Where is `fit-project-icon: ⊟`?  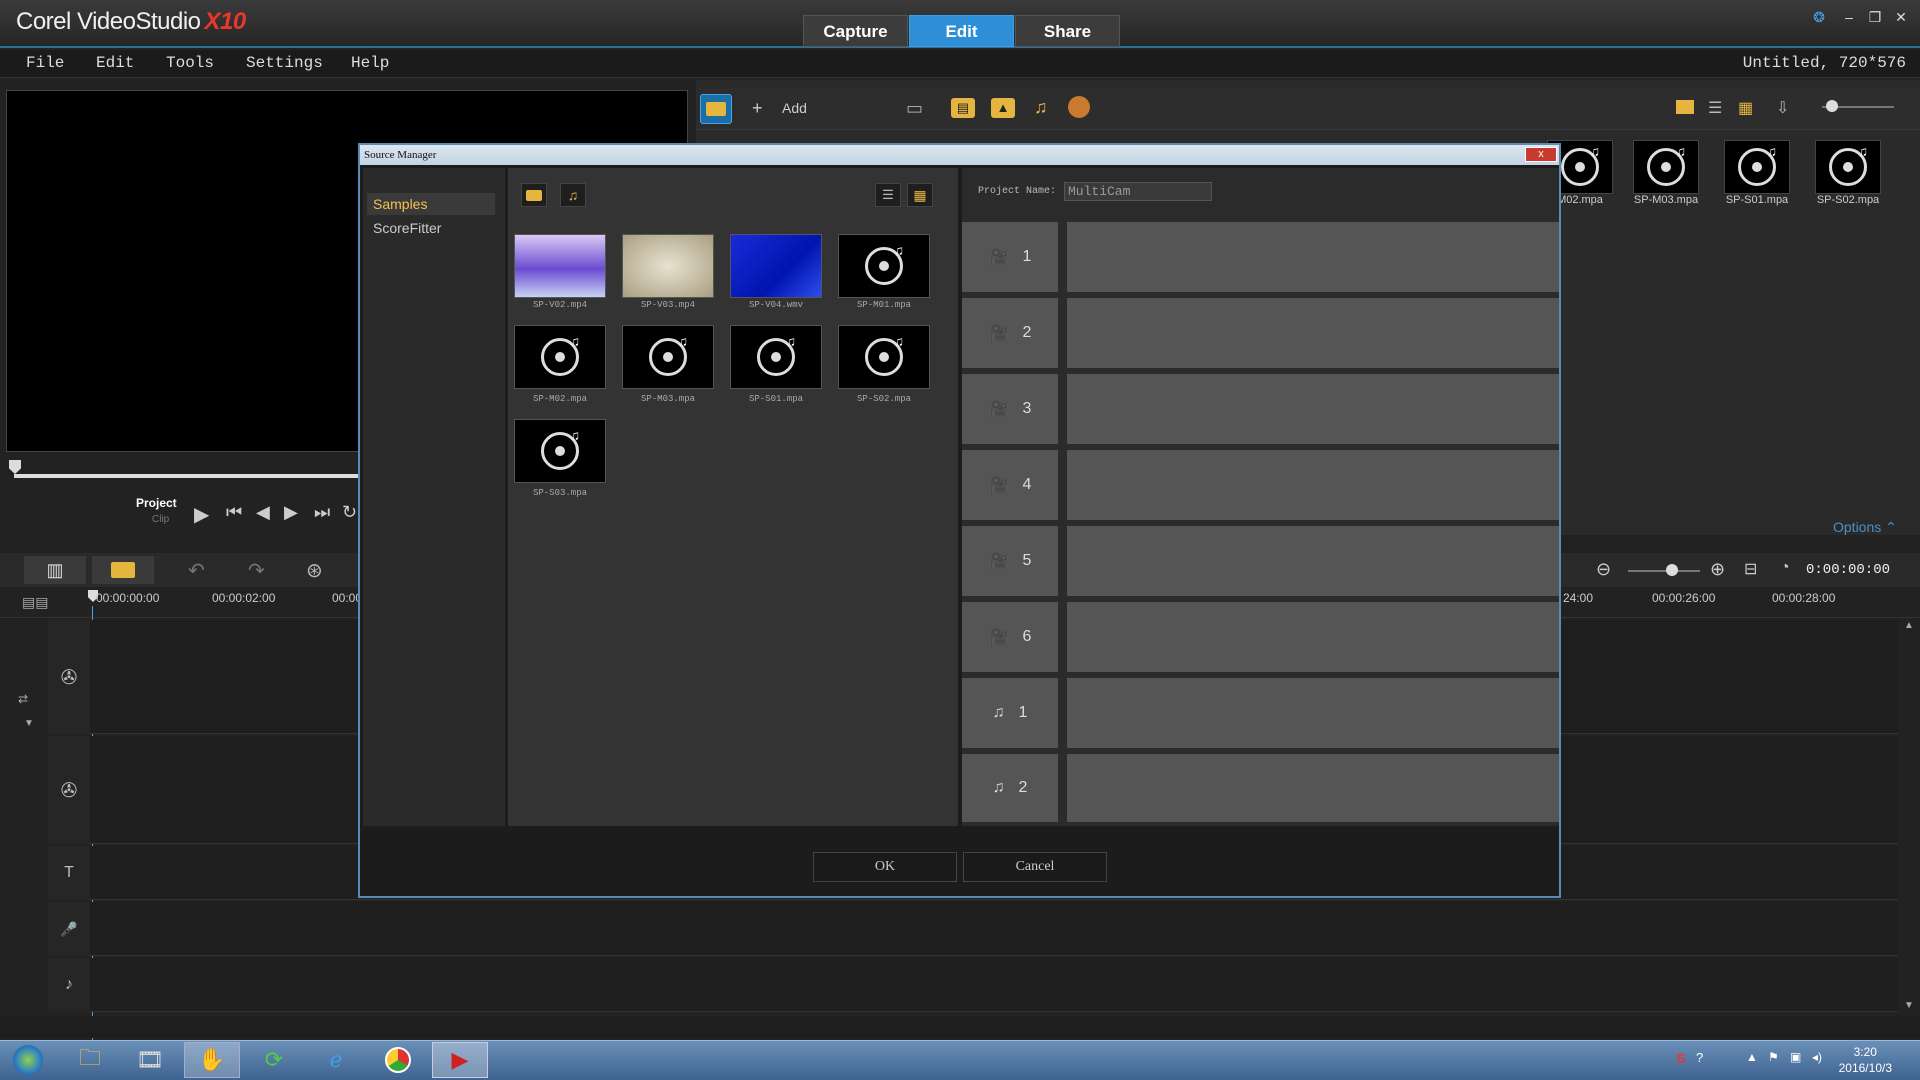 fit-project-icon: ⊟ is located at coordinates (1750, 569).